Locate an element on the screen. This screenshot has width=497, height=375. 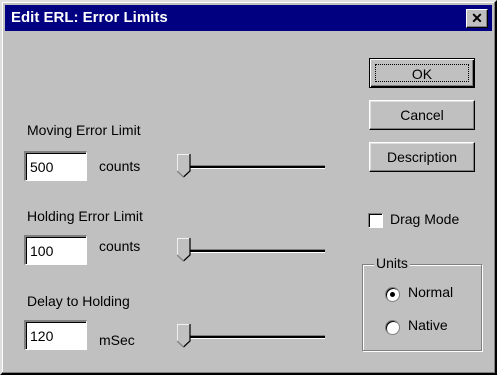
holding-error-limit-label: Holding Error Limit is located at coordinates (85, 216).